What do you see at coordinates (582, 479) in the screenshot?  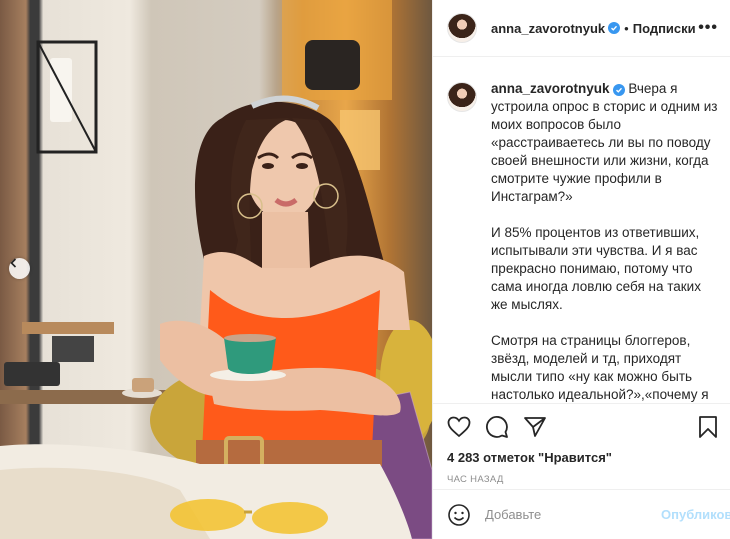 I see `post-timestamp: ЧАС НАЗАД` at bounding box center [582, 479].